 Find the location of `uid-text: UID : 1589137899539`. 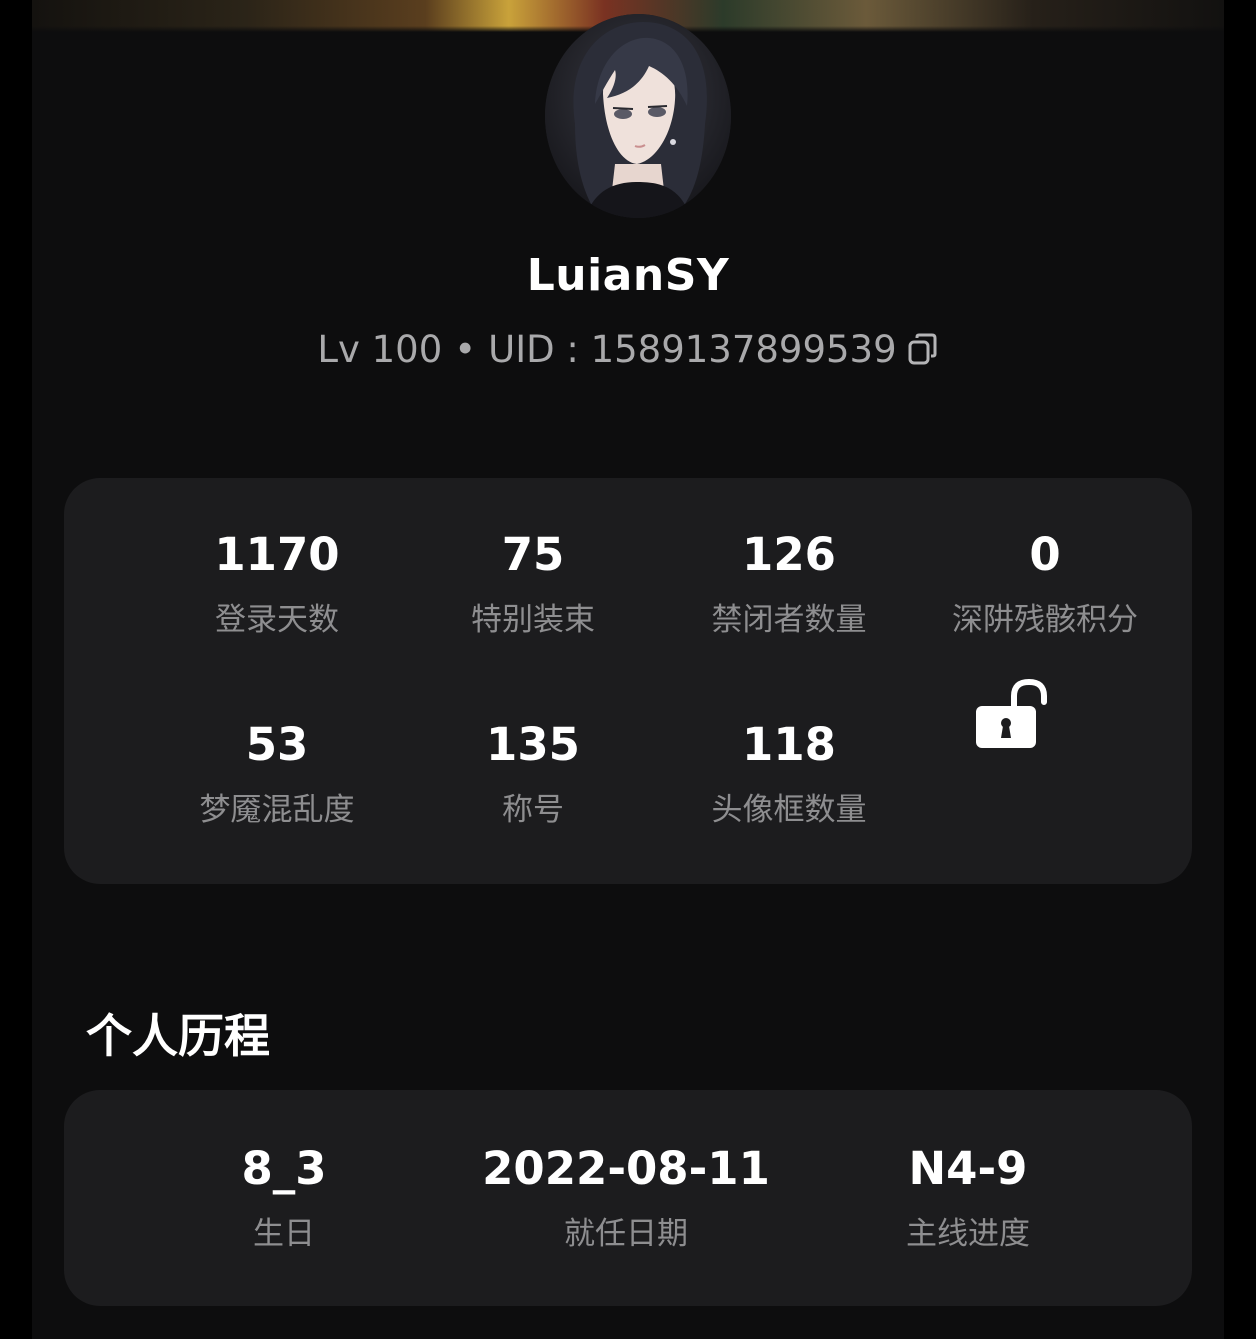

uid-text: UID : 1589137899539 is located at coordinates (692, 349).